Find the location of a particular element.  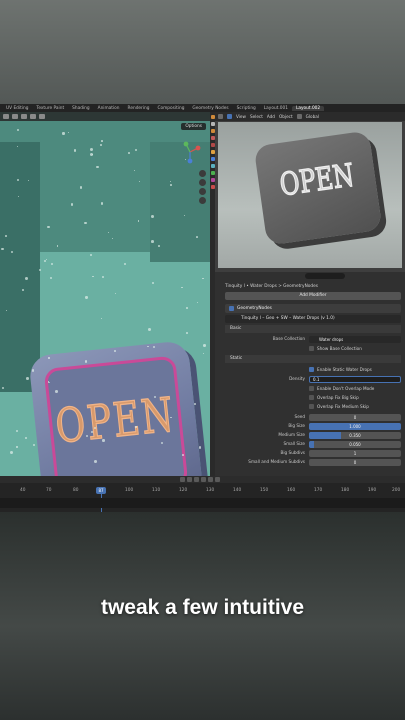

big-size-slider: 1.000 is located at coordinates (355, 426).